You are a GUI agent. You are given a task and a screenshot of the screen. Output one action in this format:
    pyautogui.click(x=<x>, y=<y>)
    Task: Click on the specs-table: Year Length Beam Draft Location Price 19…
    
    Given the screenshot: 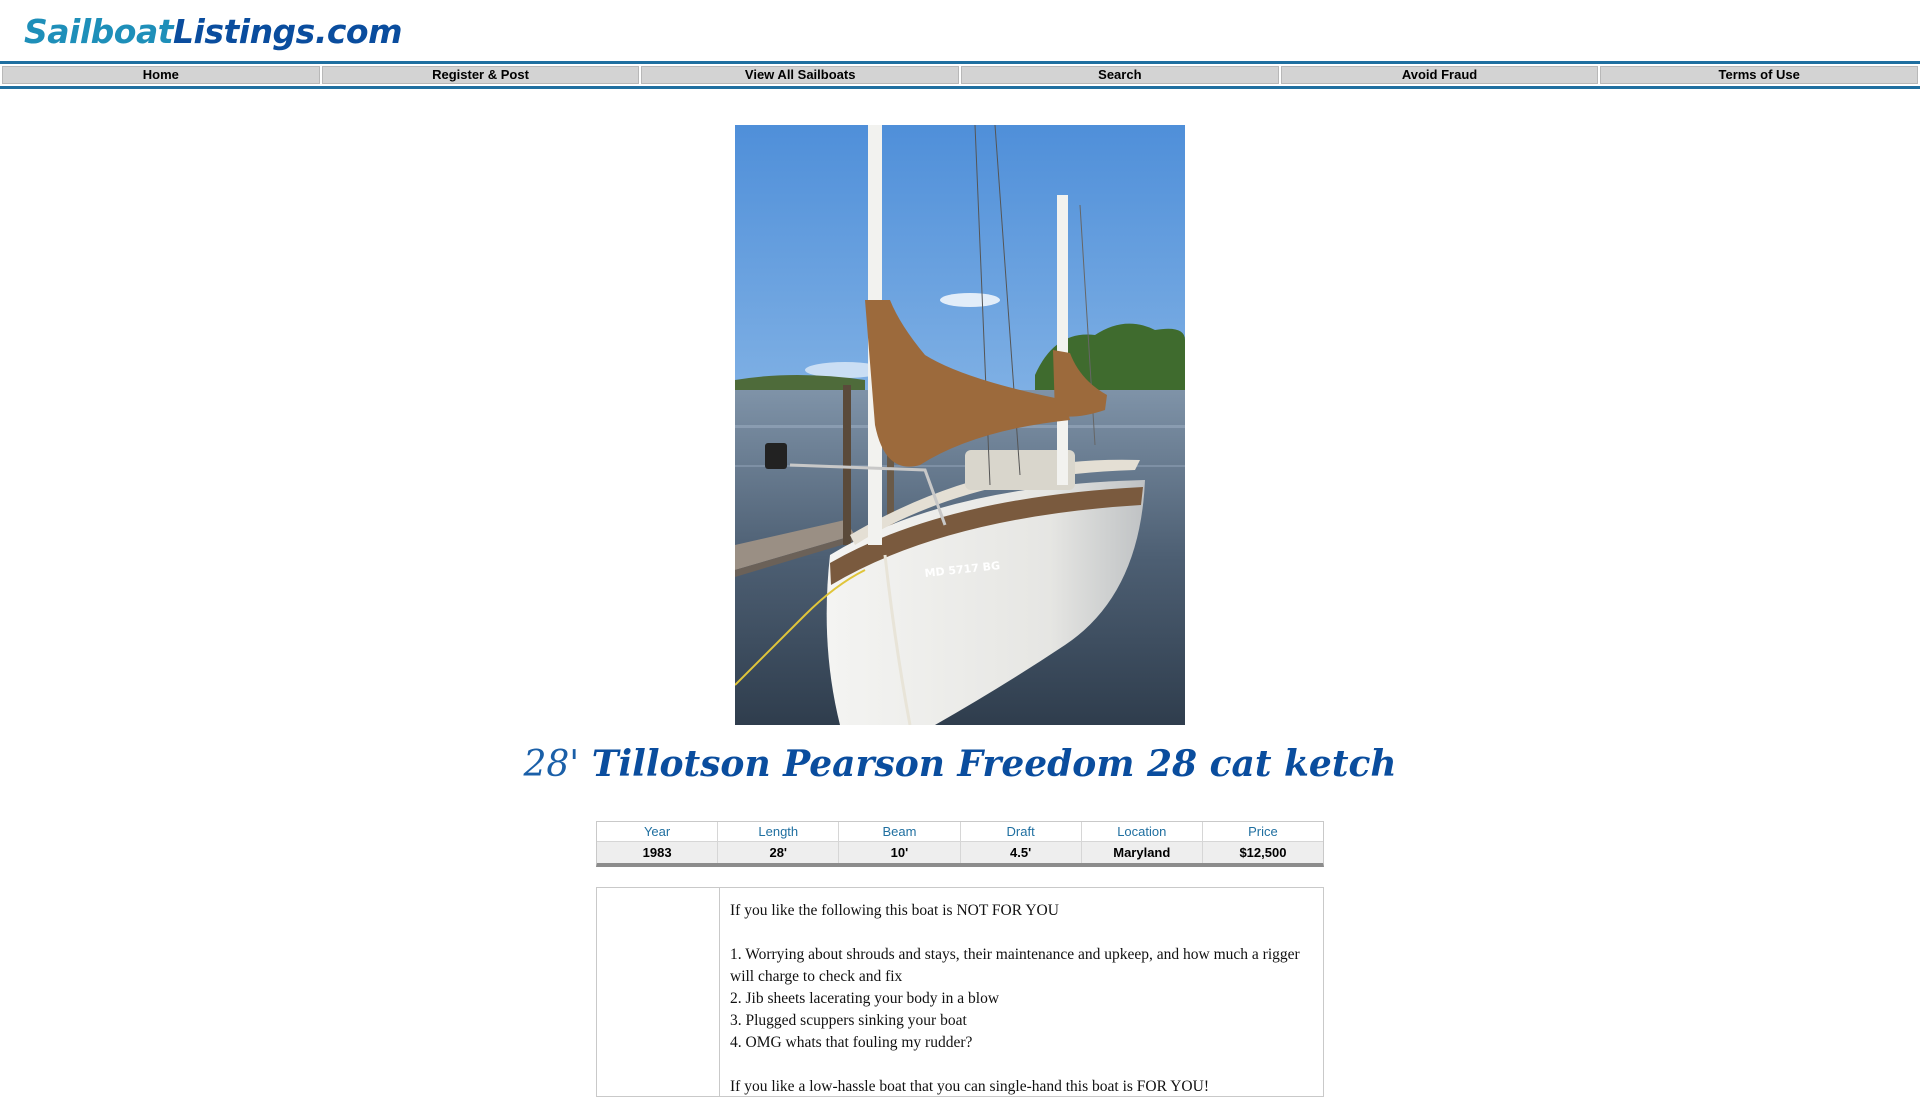 What is the action you would take?
    pyautogui.click(x=960, y=844)
    